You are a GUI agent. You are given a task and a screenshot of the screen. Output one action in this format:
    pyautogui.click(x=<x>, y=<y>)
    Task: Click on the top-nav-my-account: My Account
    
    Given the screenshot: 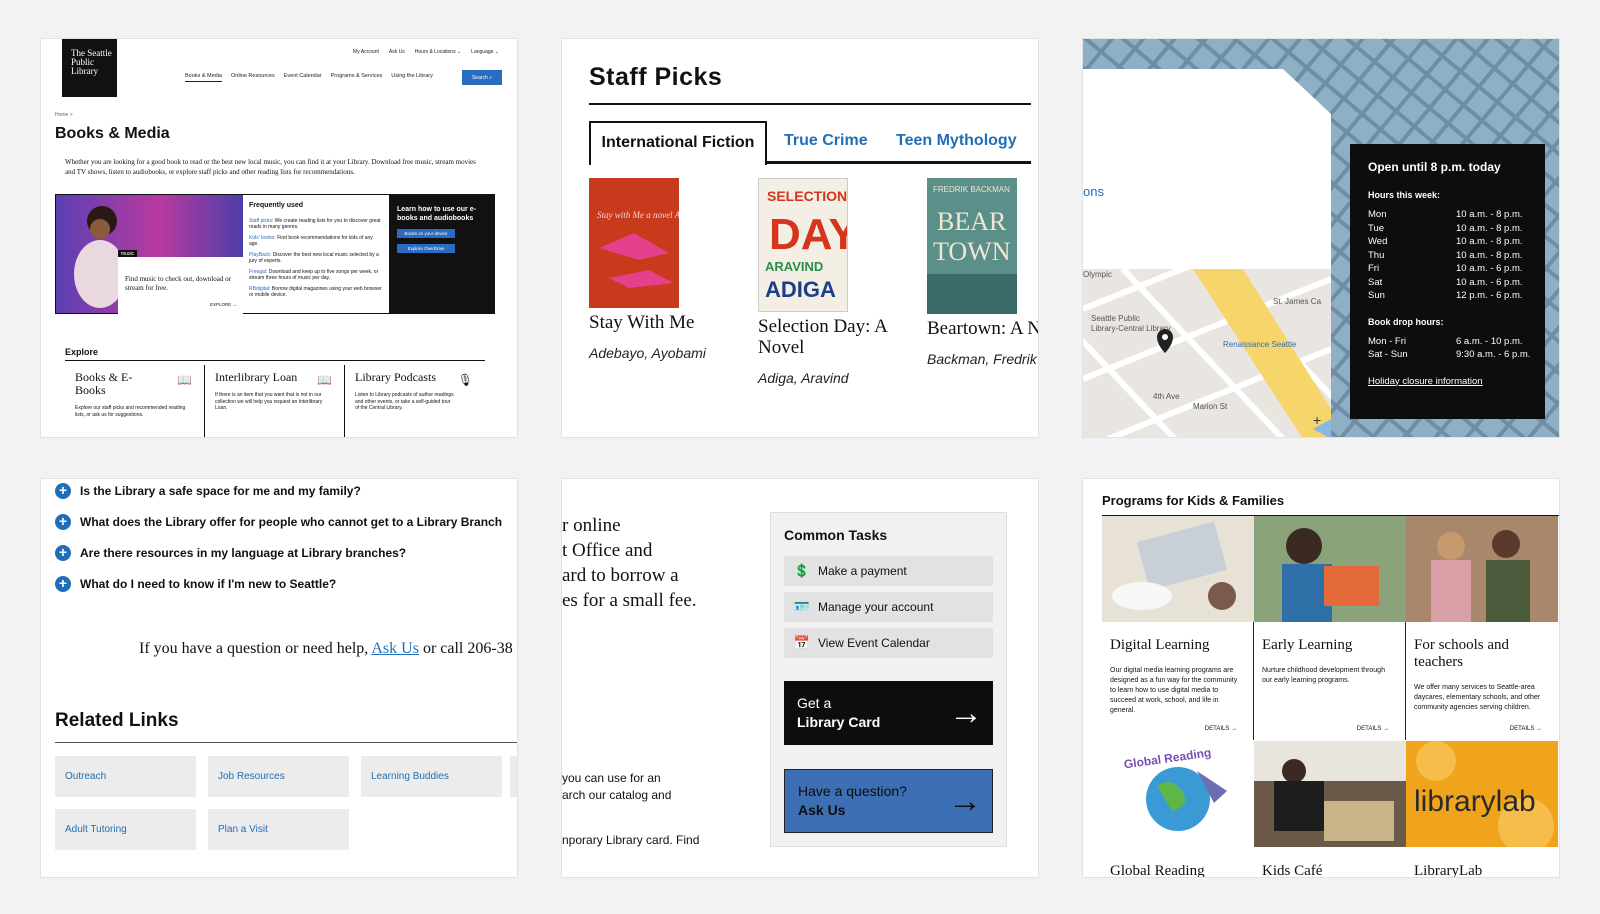 What is the action you would take?
    pyautogui.click(x=366, y=52)
    